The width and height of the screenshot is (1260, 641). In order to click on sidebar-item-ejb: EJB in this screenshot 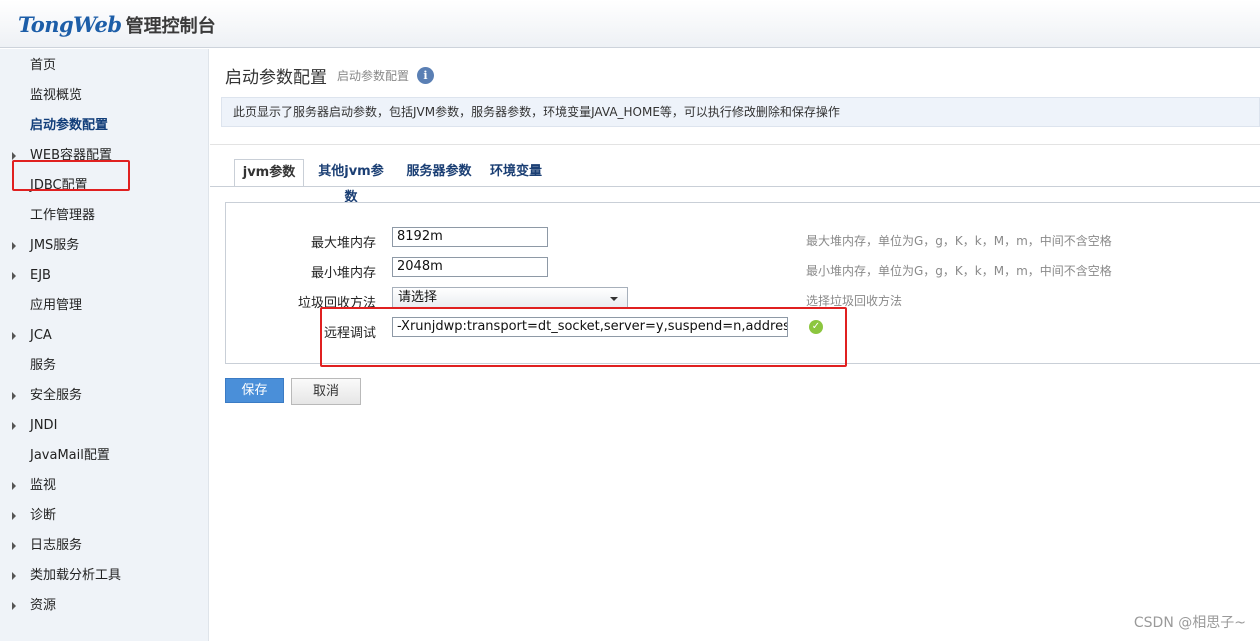, I will do `click(102, 276)`.